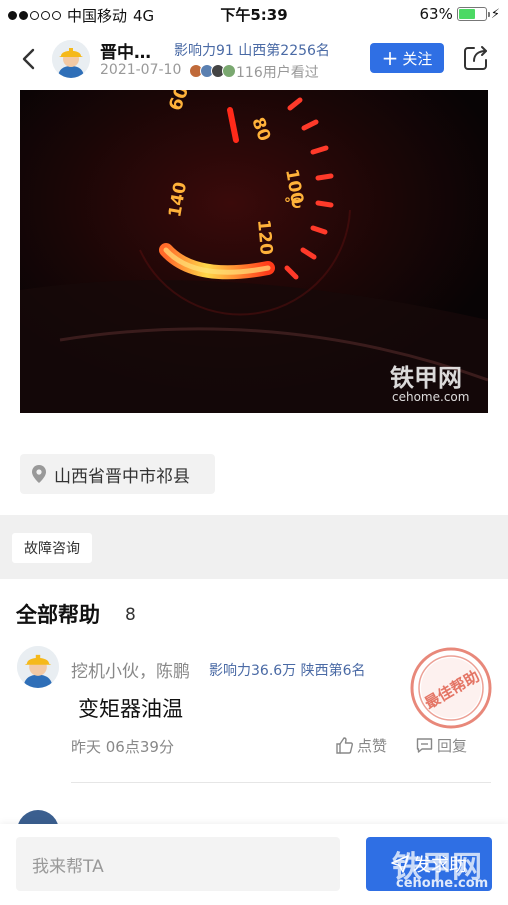 The width and height of the screenshot is (508, 905). I want to click on chevron-left-icon, so click(28, 59).